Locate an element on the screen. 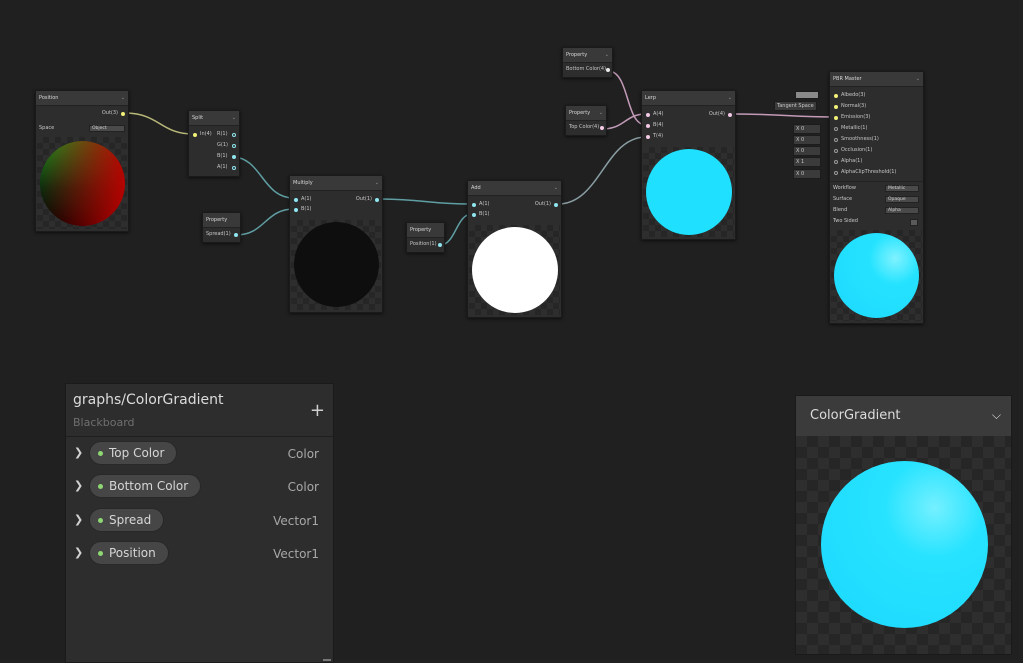  property-top-color-node: Property ⌄ Top Color(4) is located at coordinates (586, 120).